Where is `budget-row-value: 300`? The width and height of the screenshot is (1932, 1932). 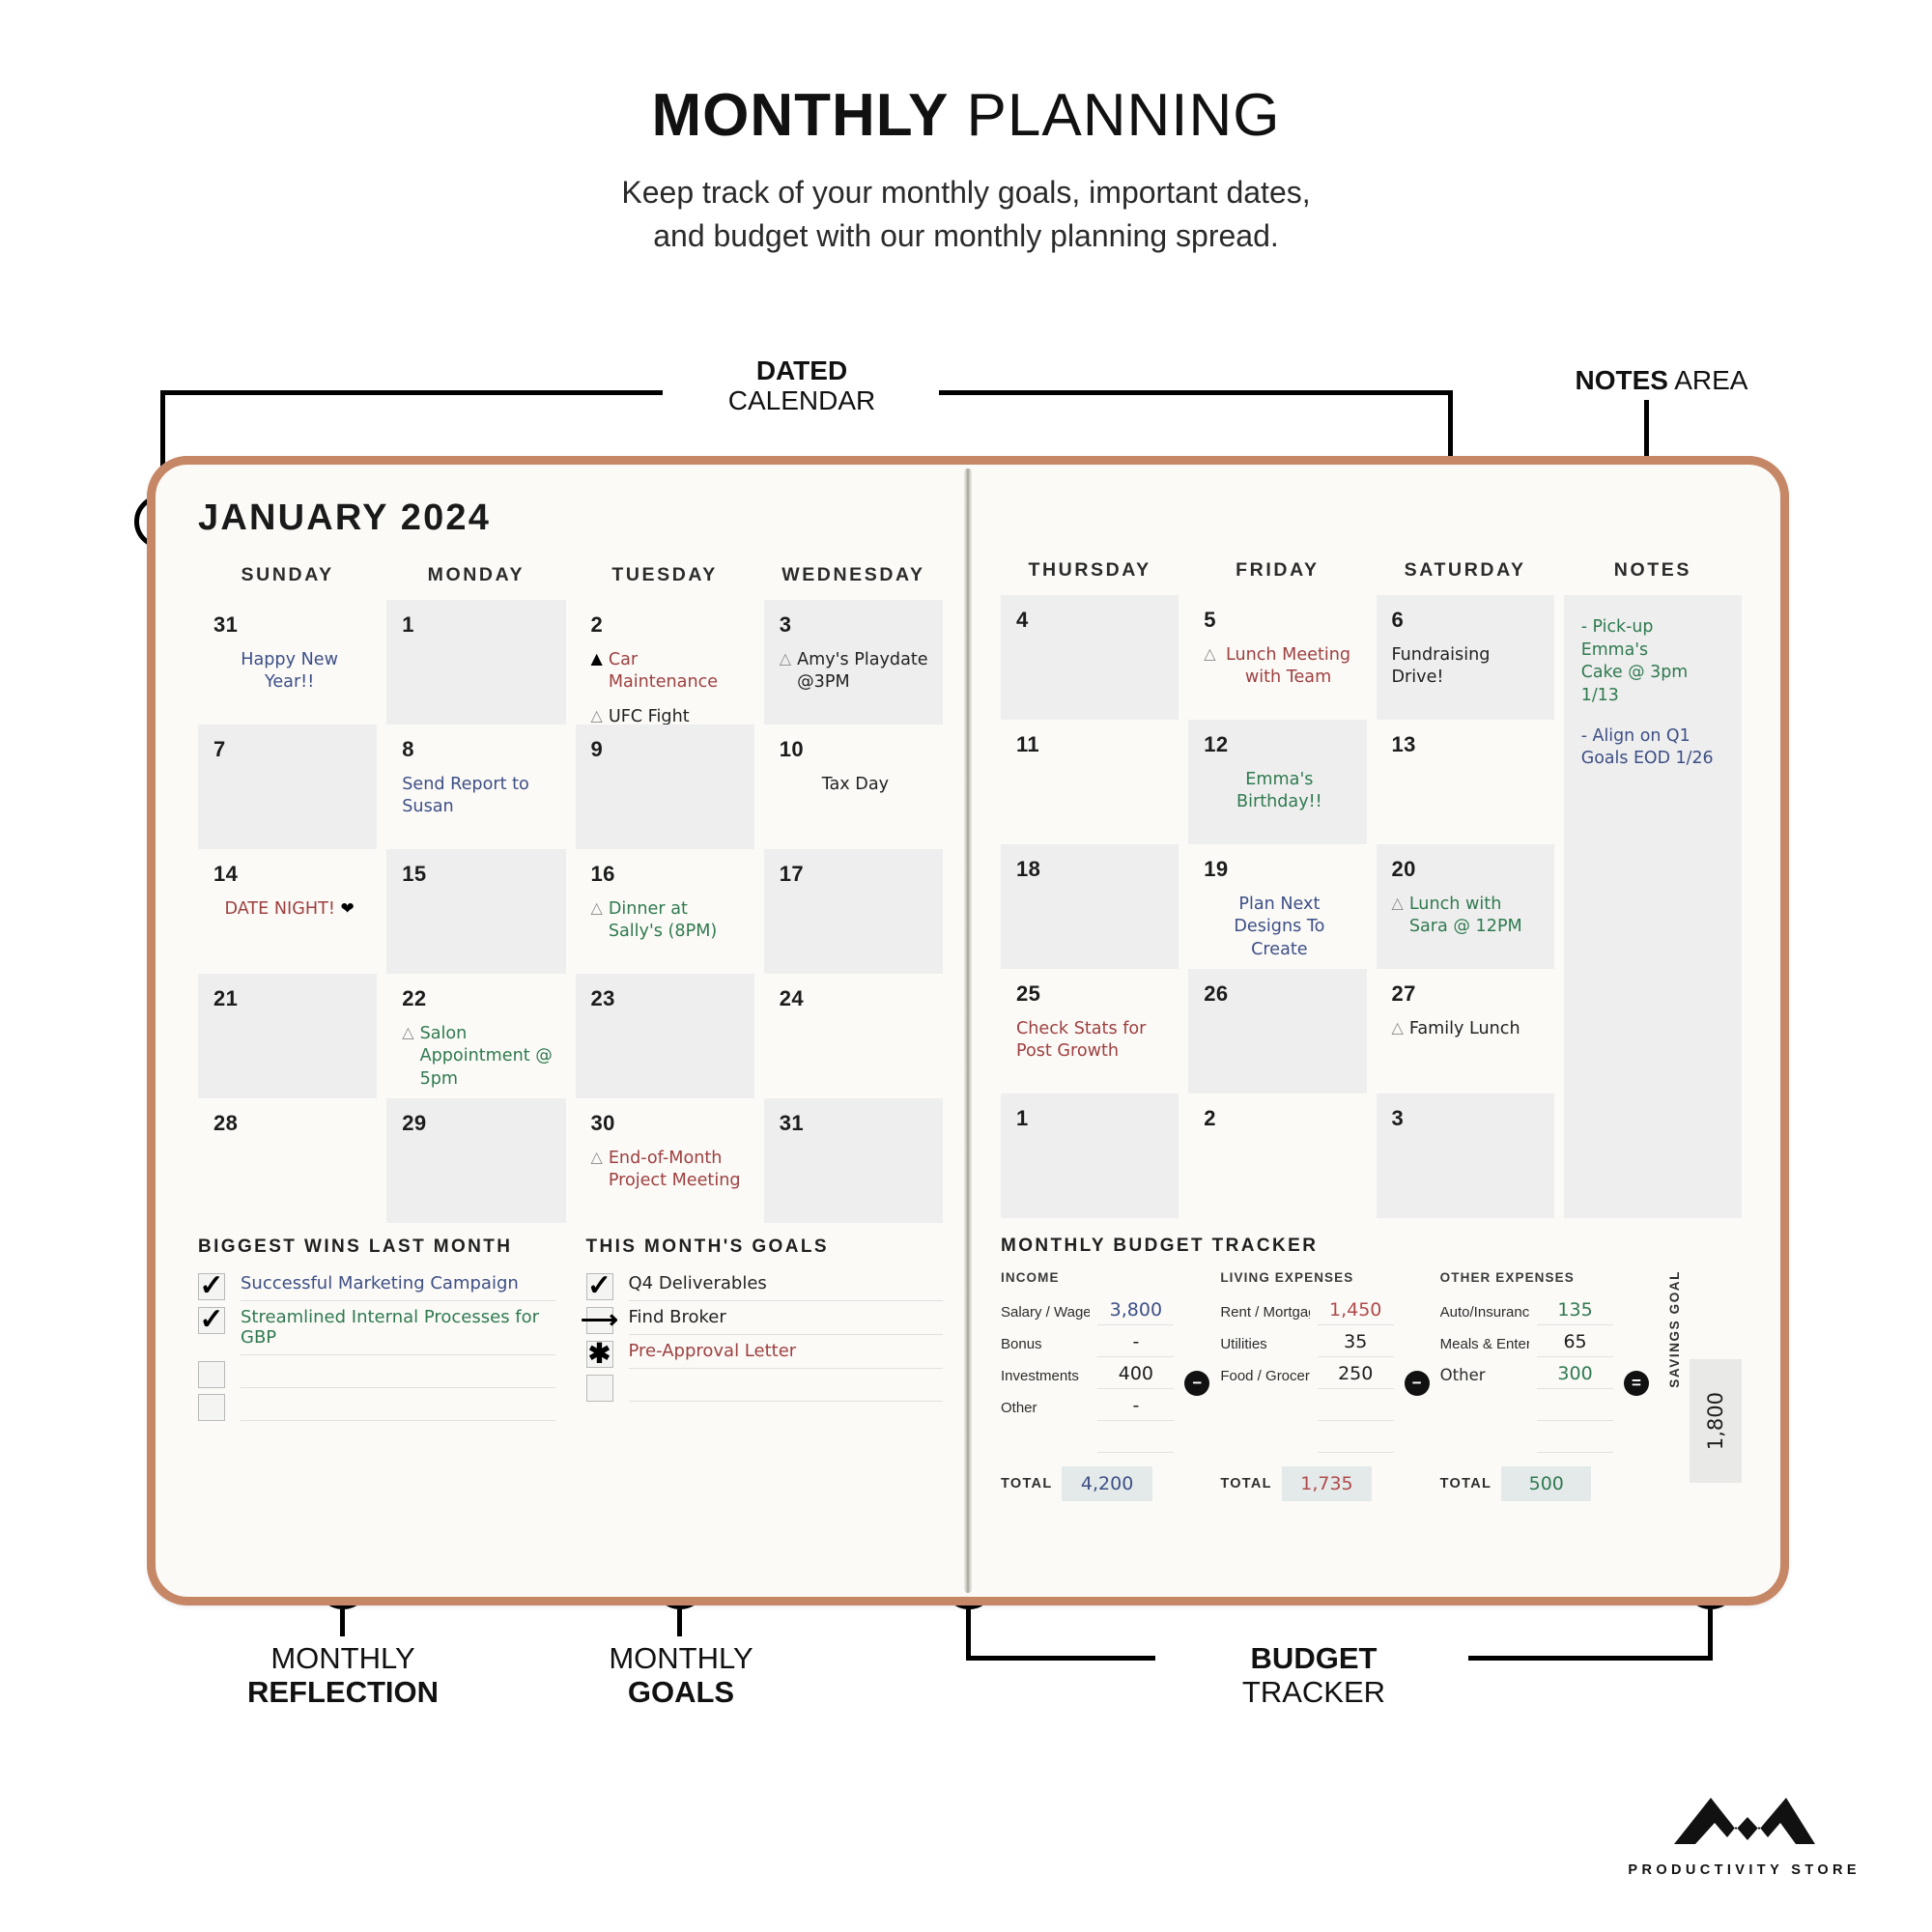
budget-row-value: 300 is located at coordinates (1575, 1376).